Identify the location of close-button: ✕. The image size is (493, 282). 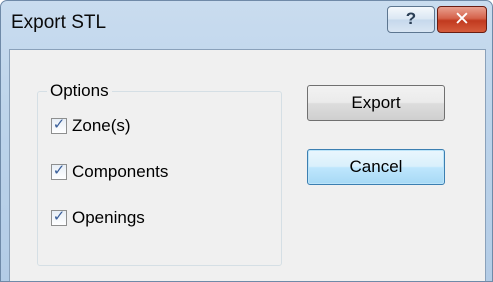
(462, 19).